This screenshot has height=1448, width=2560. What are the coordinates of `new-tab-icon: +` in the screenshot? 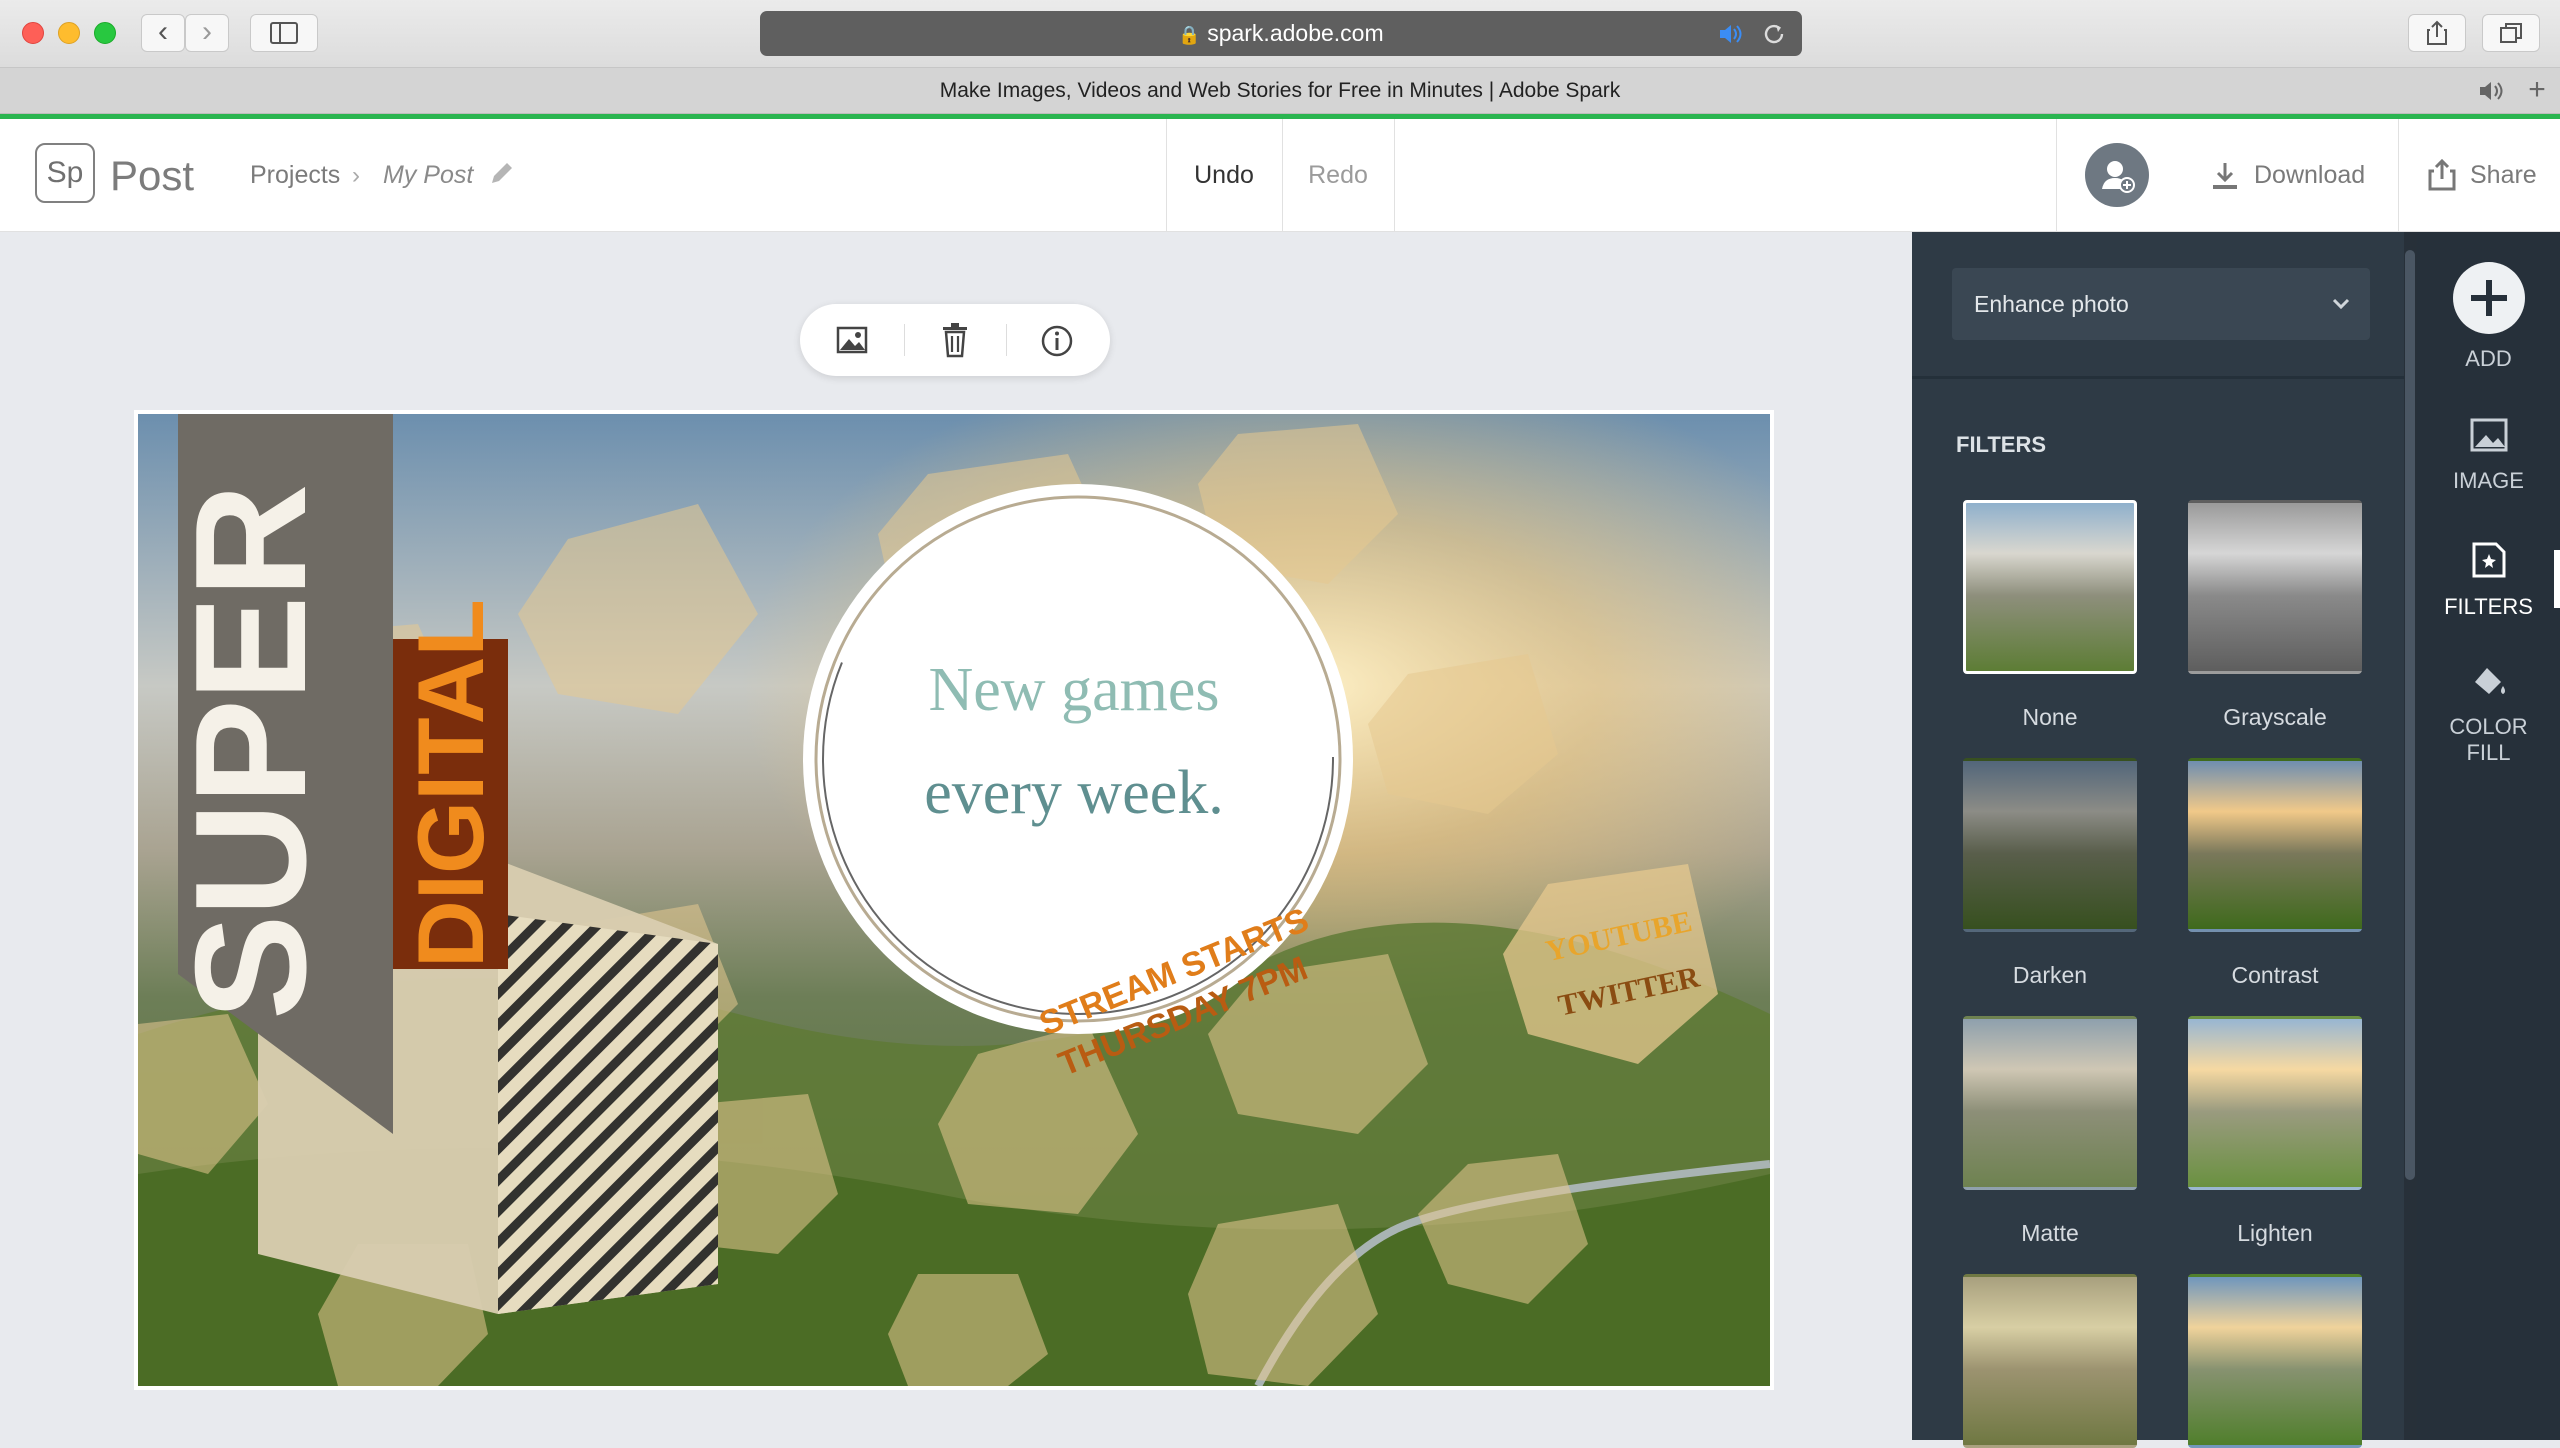 It's located at (2537, 91).